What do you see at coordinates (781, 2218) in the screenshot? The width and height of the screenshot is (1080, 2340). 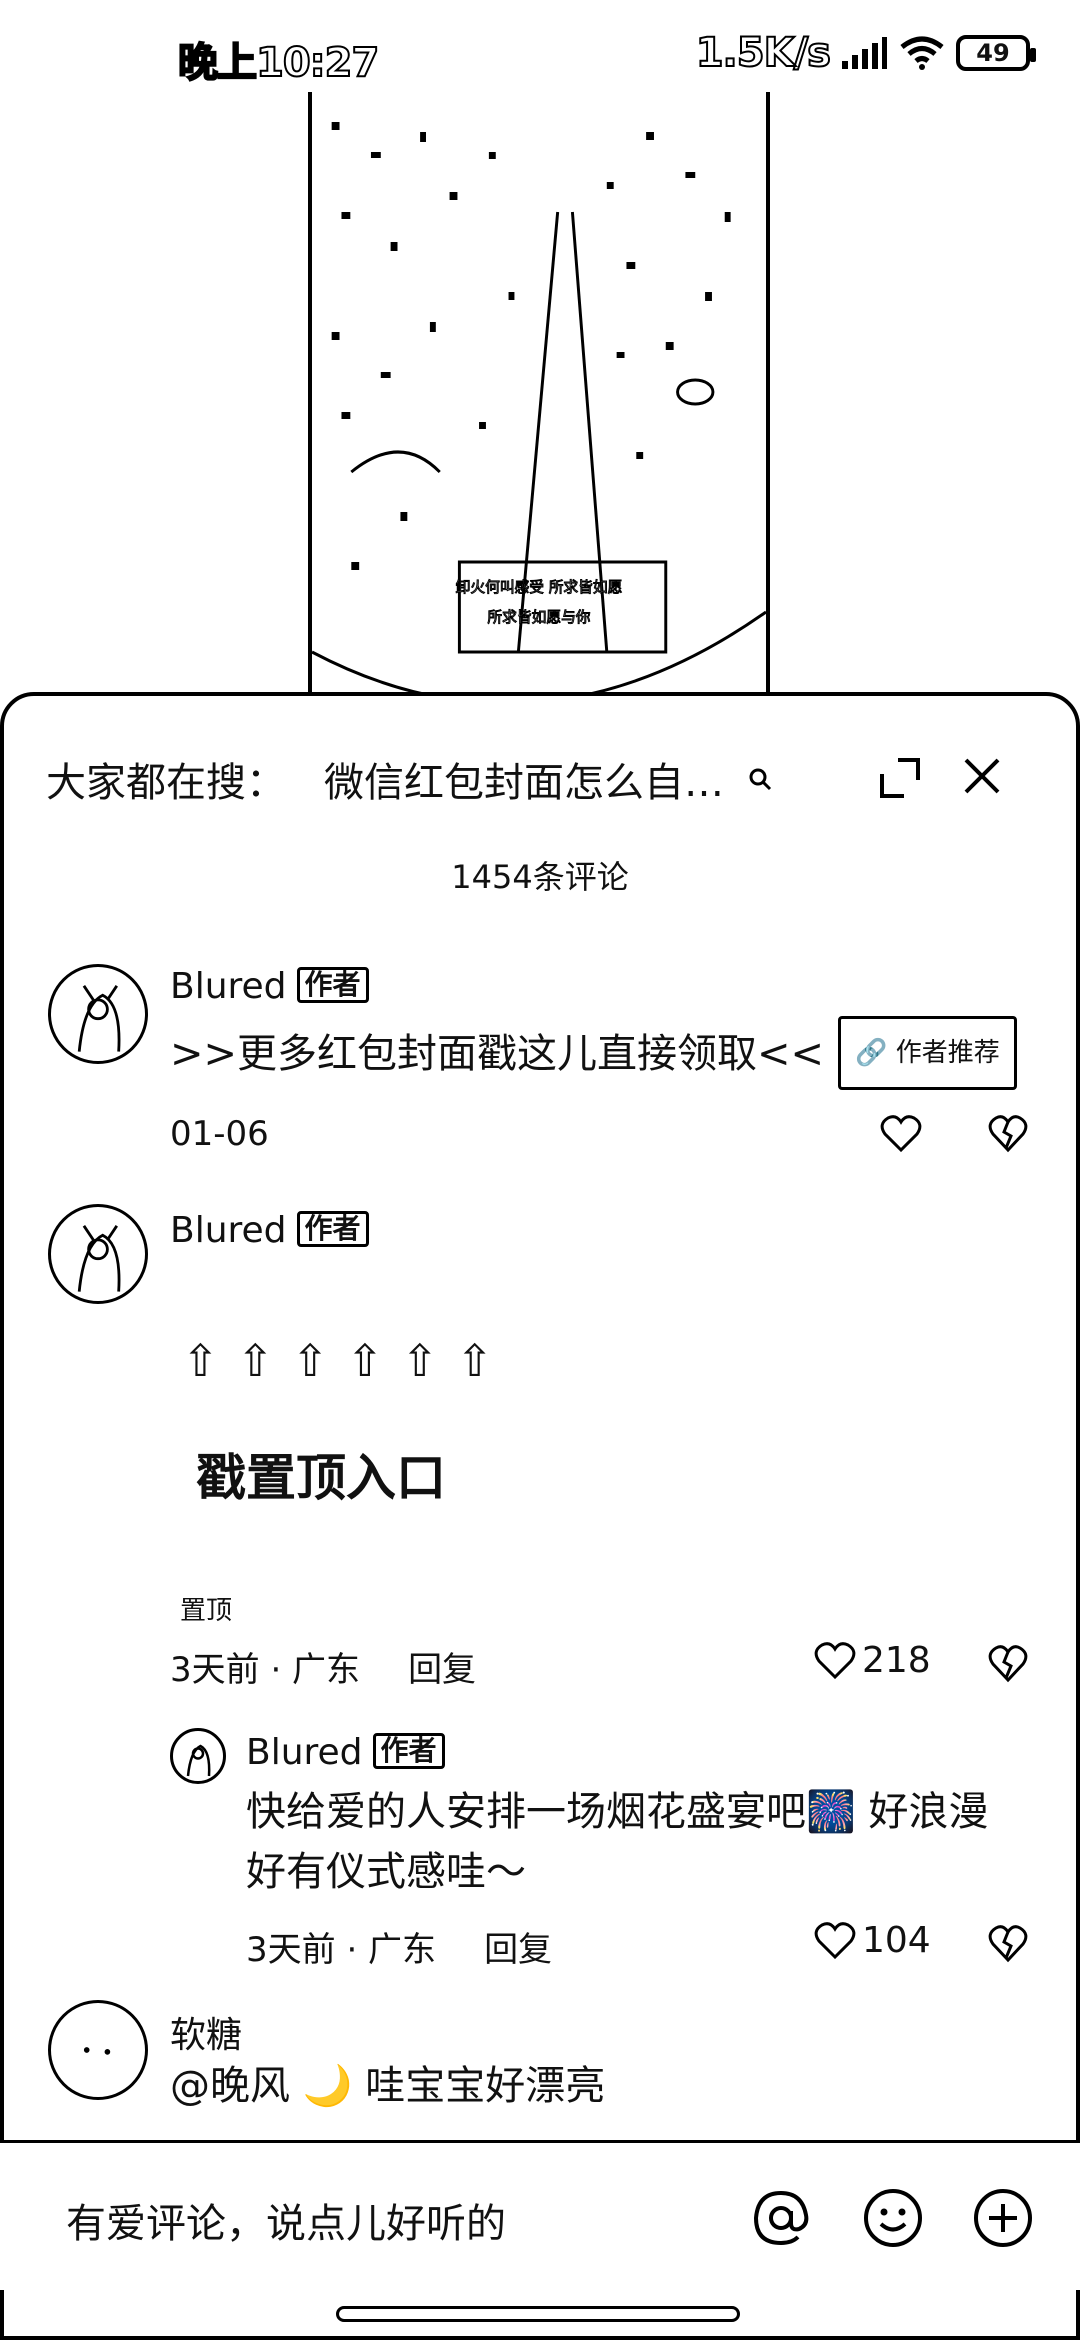 I see `at-icon` at bounding box center [781, 2218].